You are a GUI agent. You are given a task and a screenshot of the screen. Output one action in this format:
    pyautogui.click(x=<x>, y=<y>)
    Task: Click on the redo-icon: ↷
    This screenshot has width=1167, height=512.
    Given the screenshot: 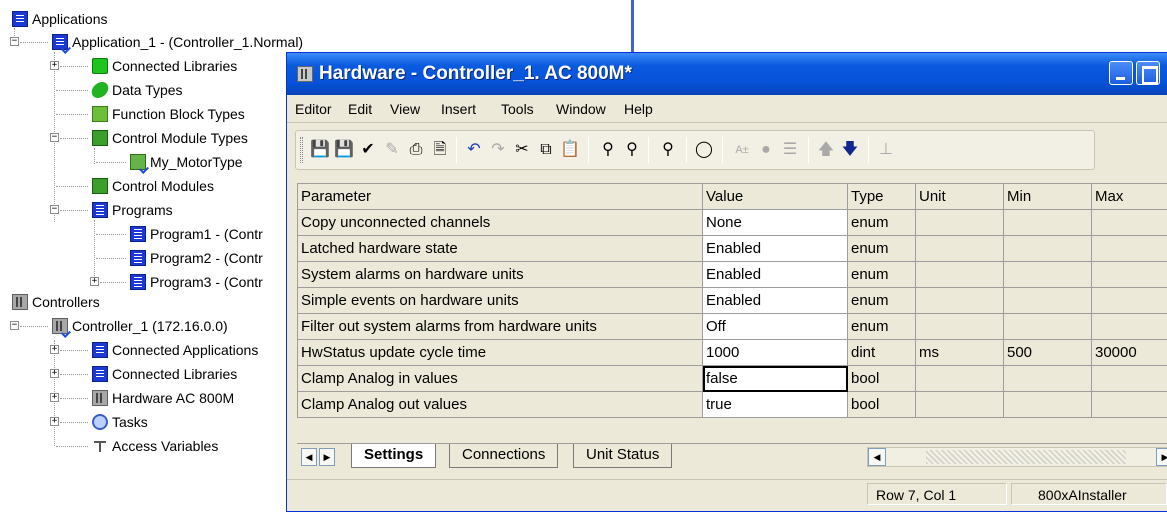 What is the action you would take?
    pyautogui.click(x=498, y=150)
    